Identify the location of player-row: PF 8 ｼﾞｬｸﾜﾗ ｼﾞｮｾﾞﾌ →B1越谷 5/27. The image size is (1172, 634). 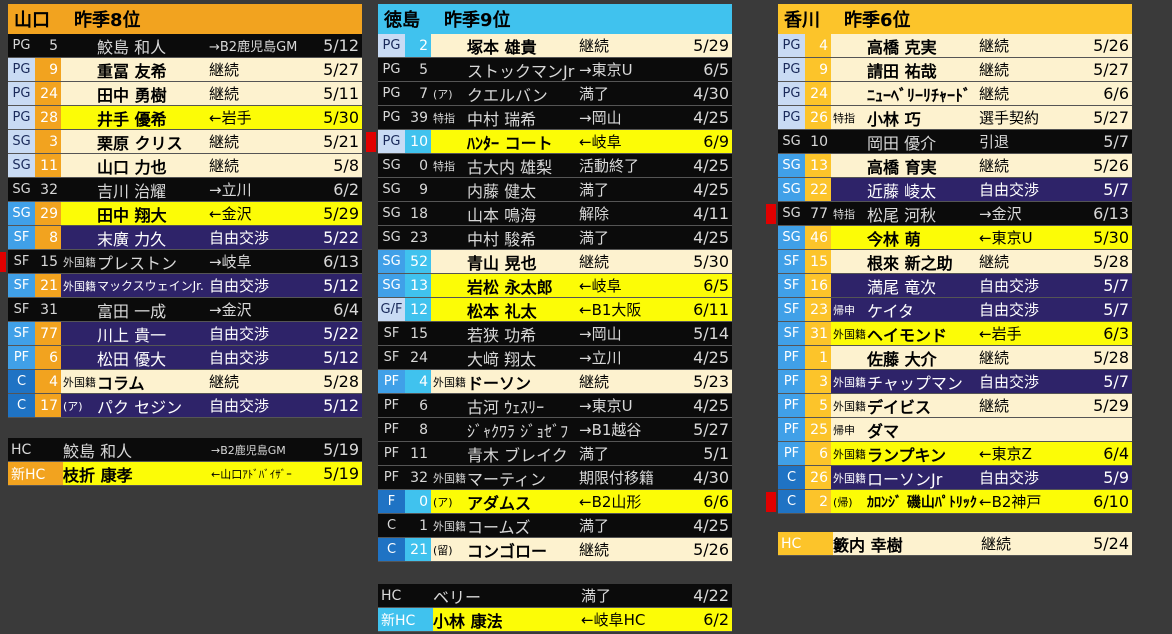
(555, 430).